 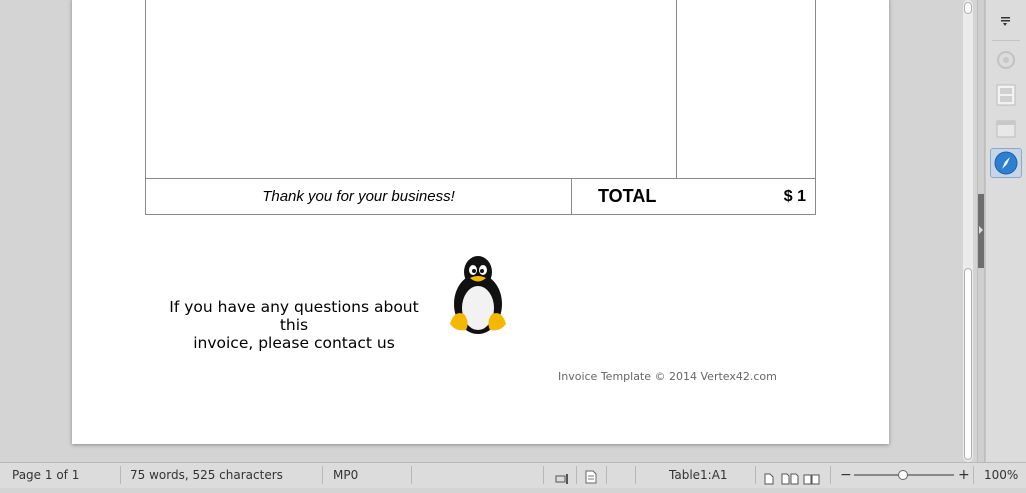 What do you see at coordinates (1006, 40) in the screenshot?
I see `sidebar-separator` at bounding box center [1006, 40].